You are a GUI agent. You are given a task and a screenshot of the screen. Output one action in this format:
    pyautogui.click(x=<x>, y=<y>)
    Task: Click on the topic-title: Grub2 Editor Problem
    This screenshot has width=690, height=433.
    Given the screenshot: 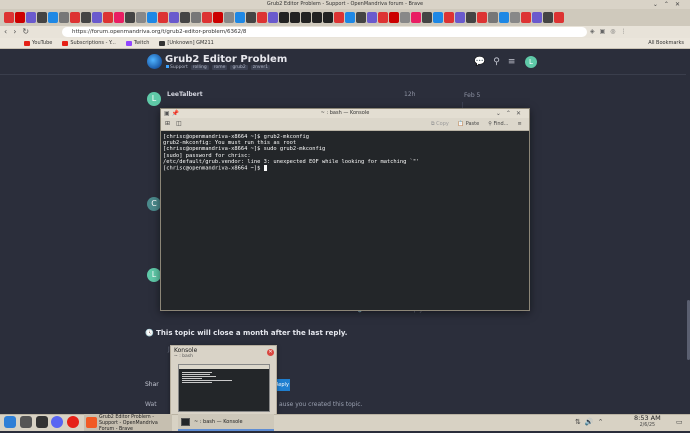 What is the action you would take?
    pyautogui.click(x=226, y=59)
    